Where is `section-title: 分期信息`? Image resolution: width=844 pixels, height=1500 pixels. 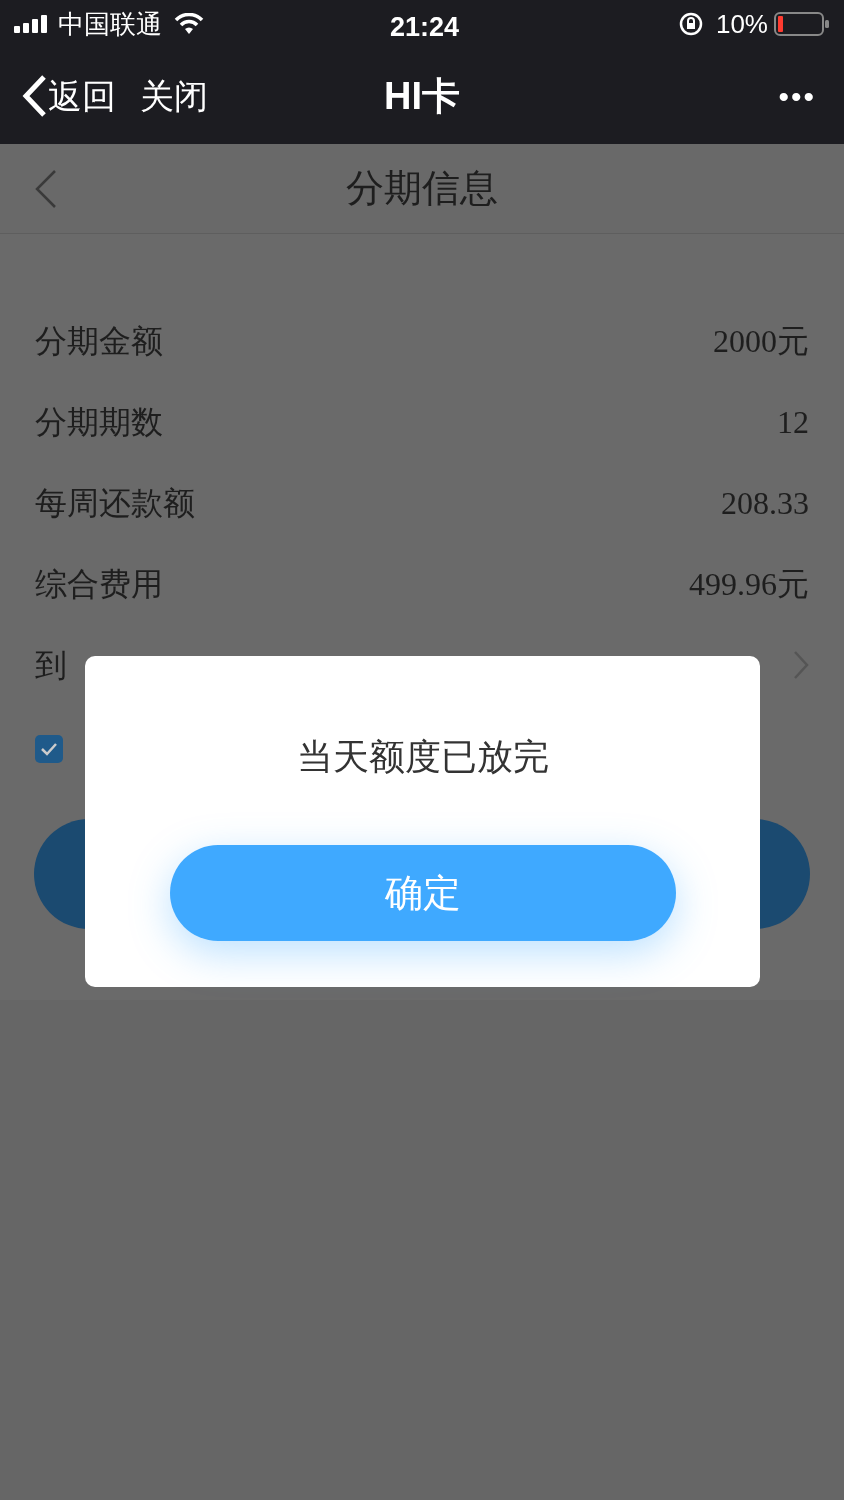
section-title: 分期信息 is located at coordinates (422, 188).